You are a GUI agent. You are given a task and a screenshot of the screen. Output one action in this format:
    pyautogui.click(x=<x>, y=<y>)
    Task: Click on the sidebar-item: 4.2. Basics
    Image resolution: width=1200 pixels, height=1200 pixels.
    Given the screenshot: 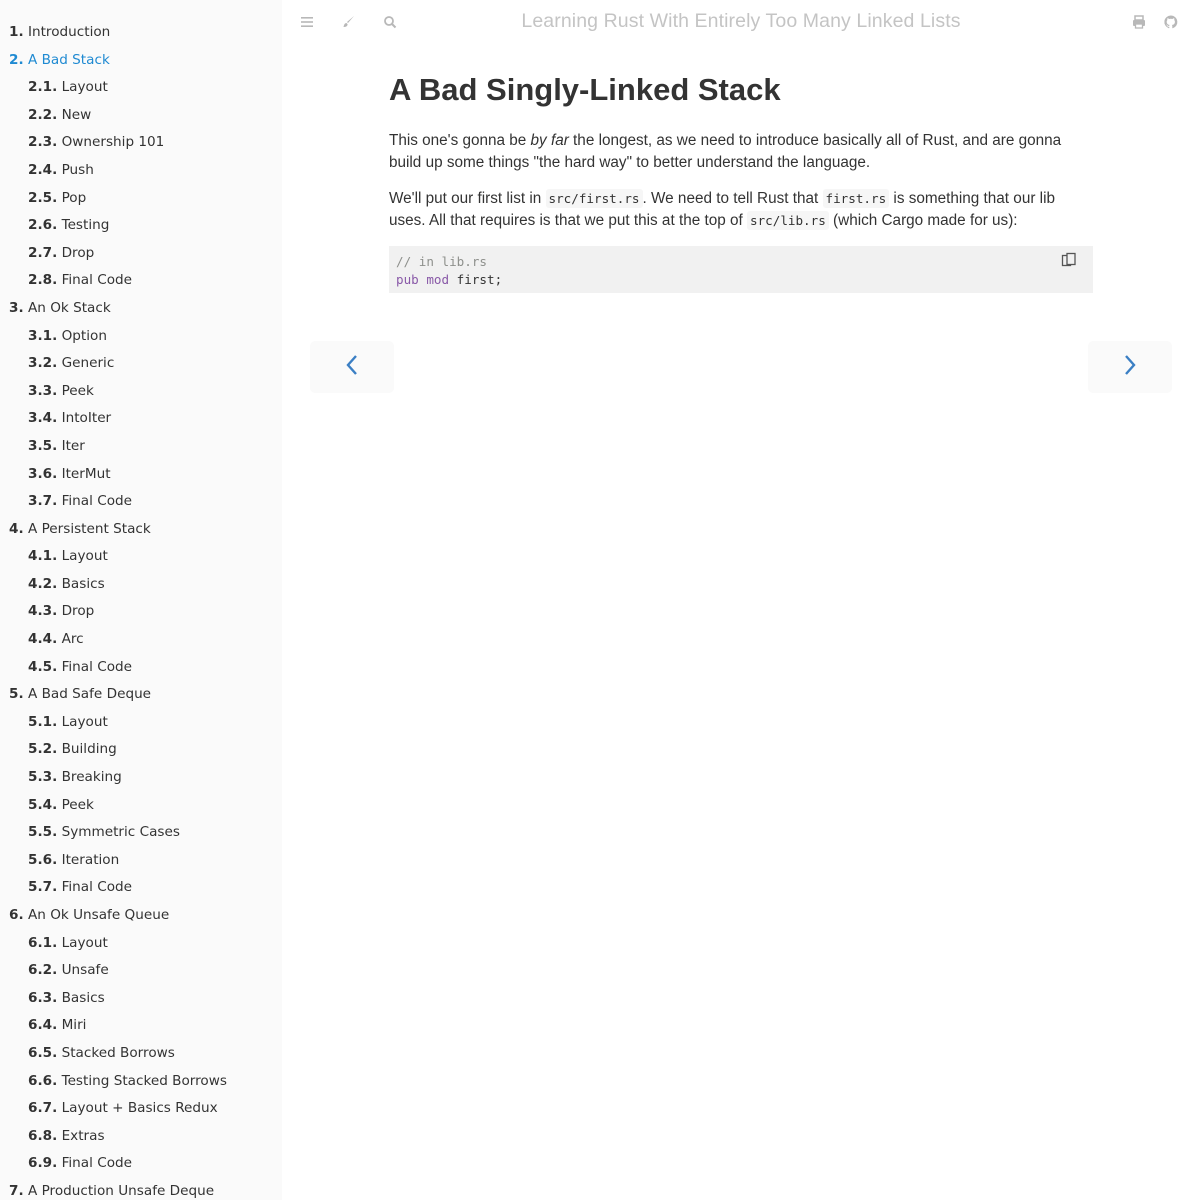 What is the action you would take?
    pyautogui.click(x=141, y=585)
    